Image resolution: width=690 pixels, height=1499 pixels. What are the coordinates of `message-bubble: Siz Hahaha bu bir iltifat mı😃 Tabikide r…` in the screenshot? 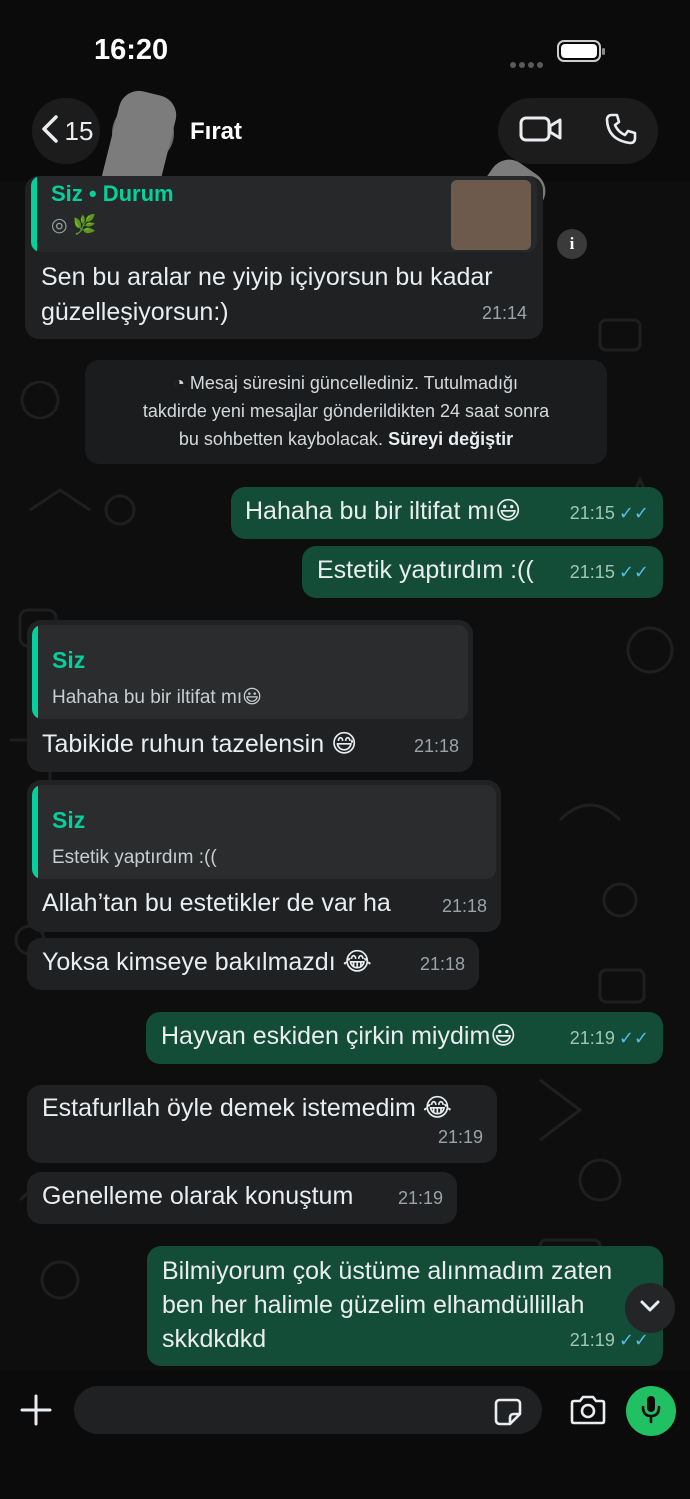 It's located at (250, 696).